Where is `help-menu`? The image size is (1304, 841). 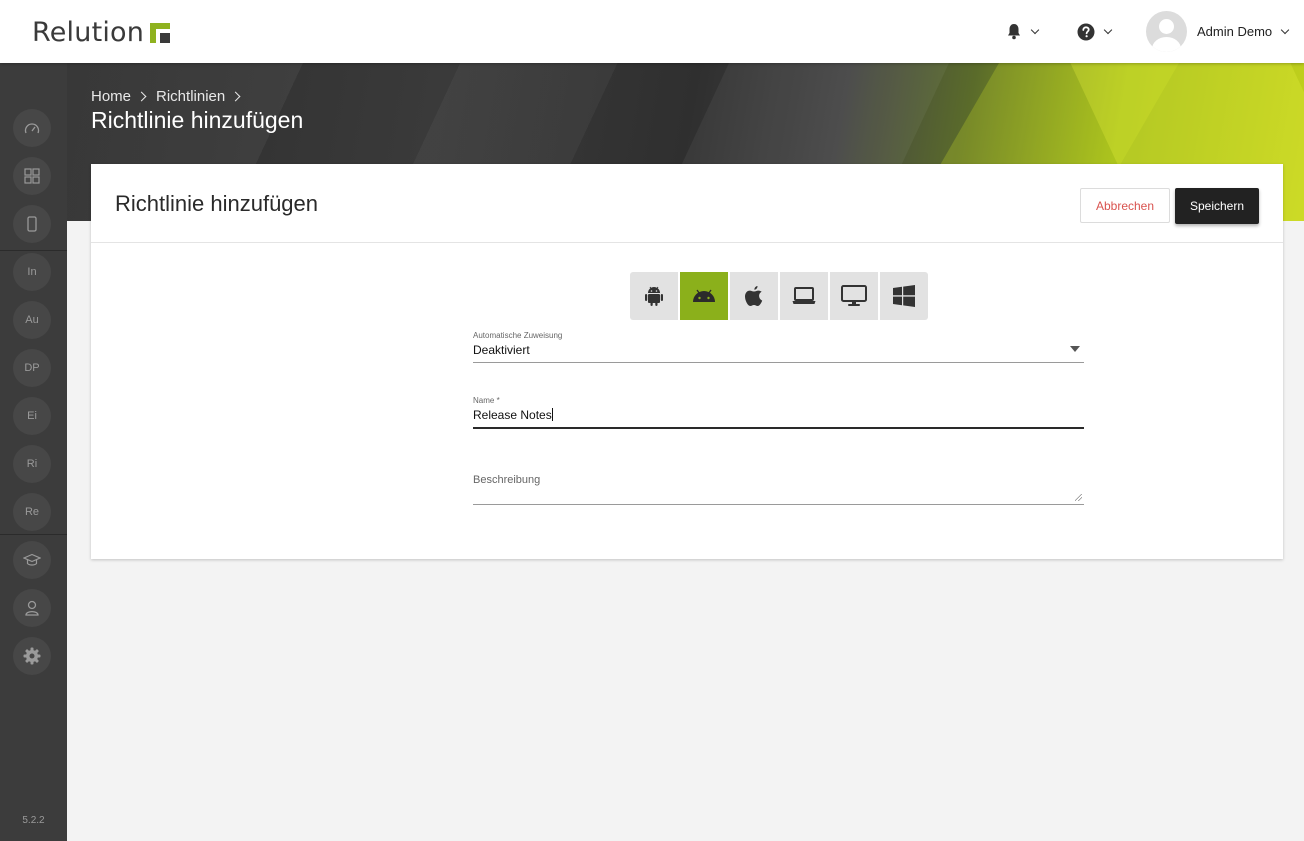 help-menu is located at coordinates (1095, 31).